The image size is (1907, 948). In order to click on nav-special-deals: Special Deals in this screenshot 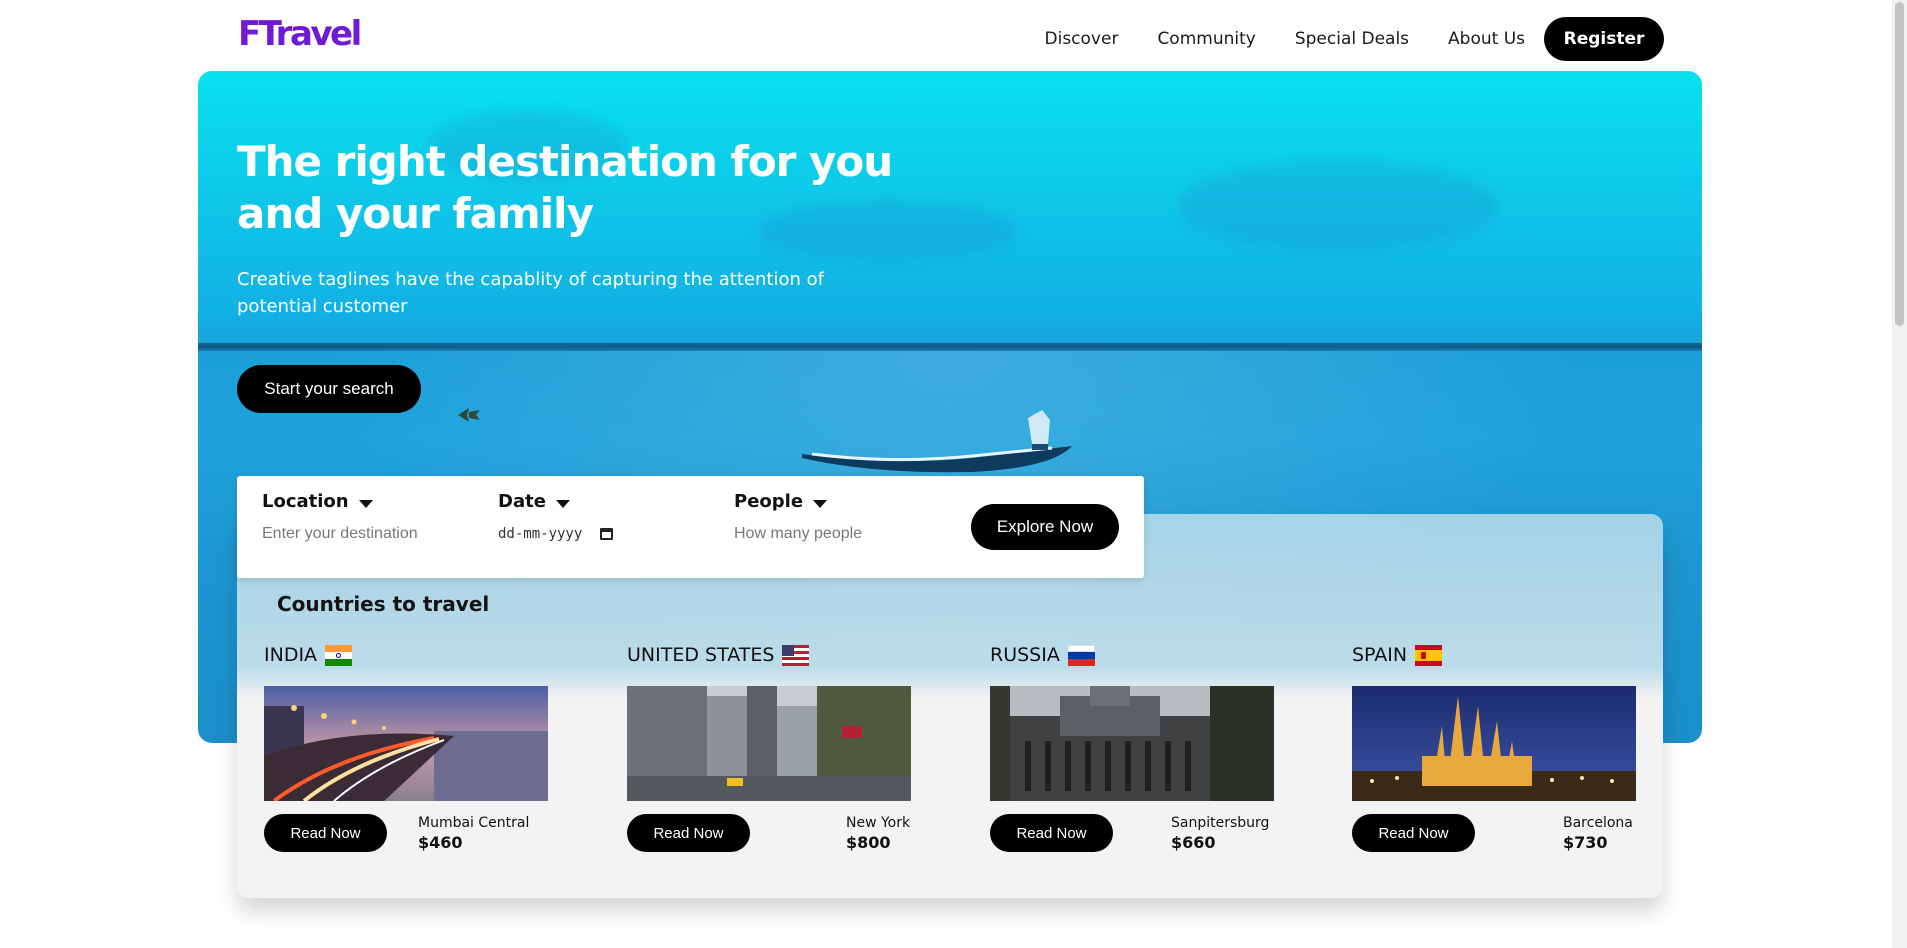, I will do `click(1352, 39)`.